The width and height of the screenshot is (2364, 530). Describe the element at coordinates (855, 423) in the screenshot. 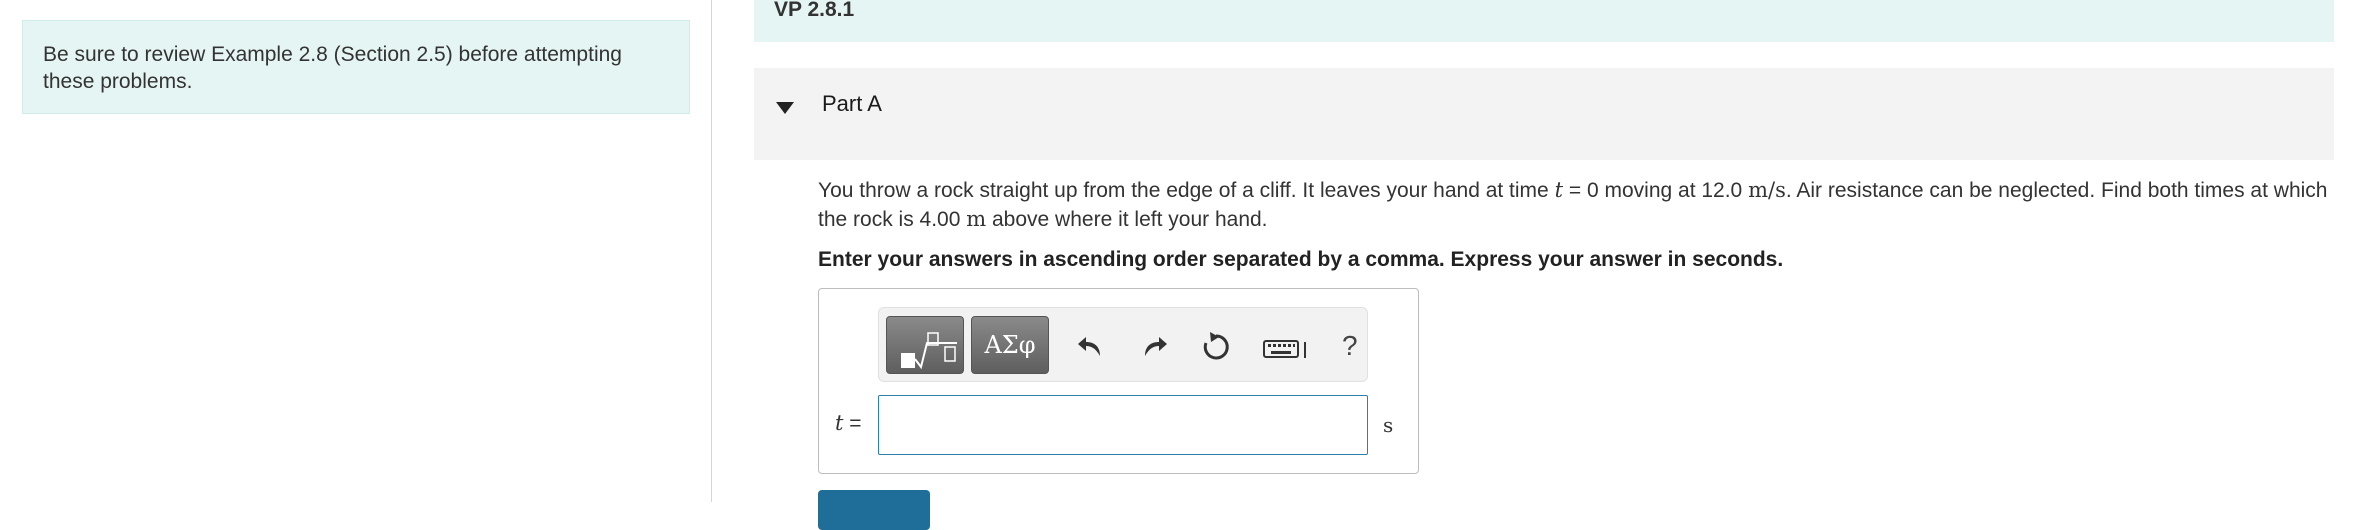

I see `answer-equals: =` at that location.